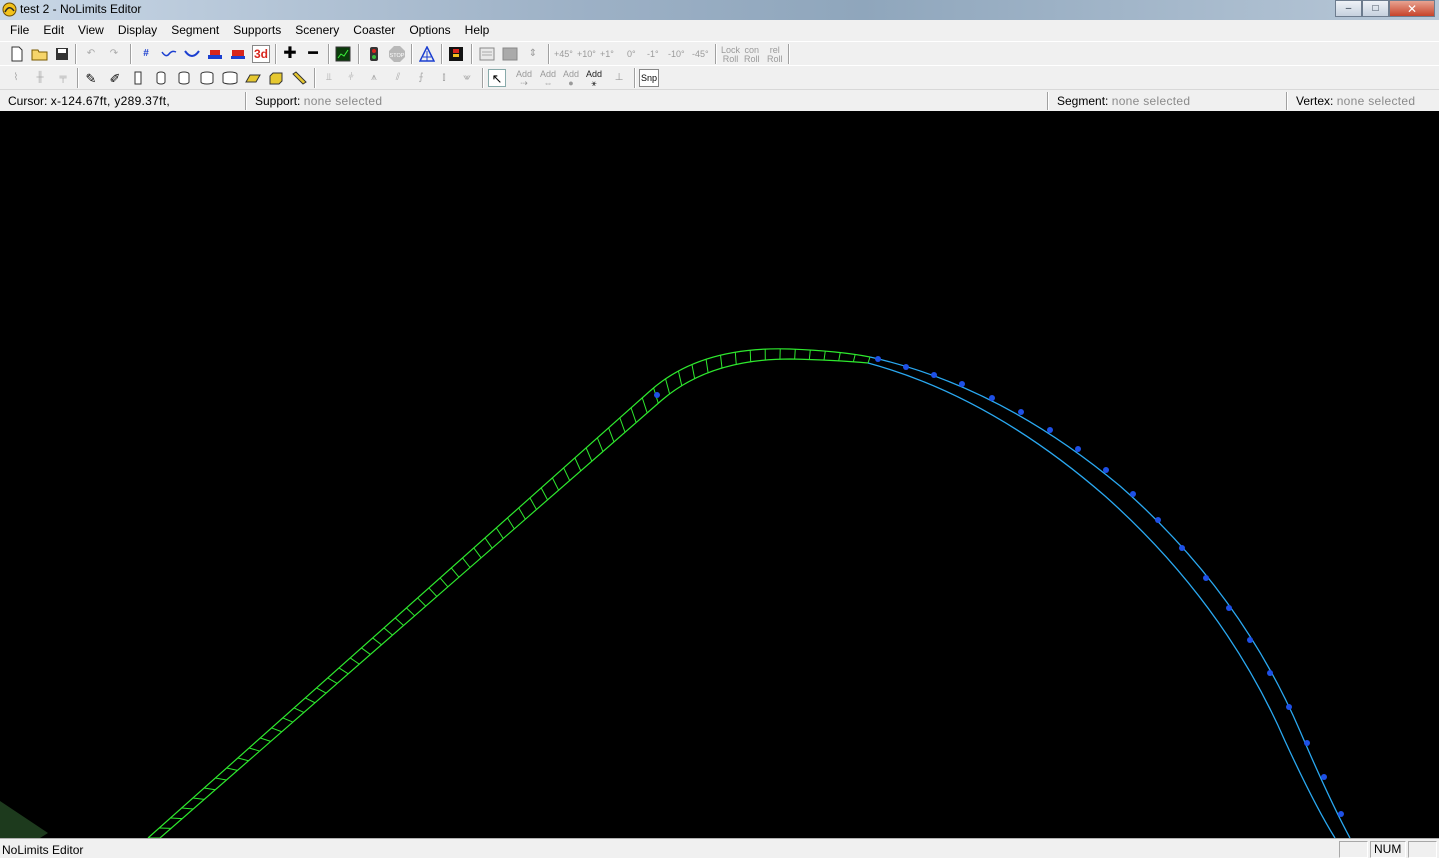 The image size is (1439, 858). I want to click on con-roll-button: con Roll, so click(752, 55).